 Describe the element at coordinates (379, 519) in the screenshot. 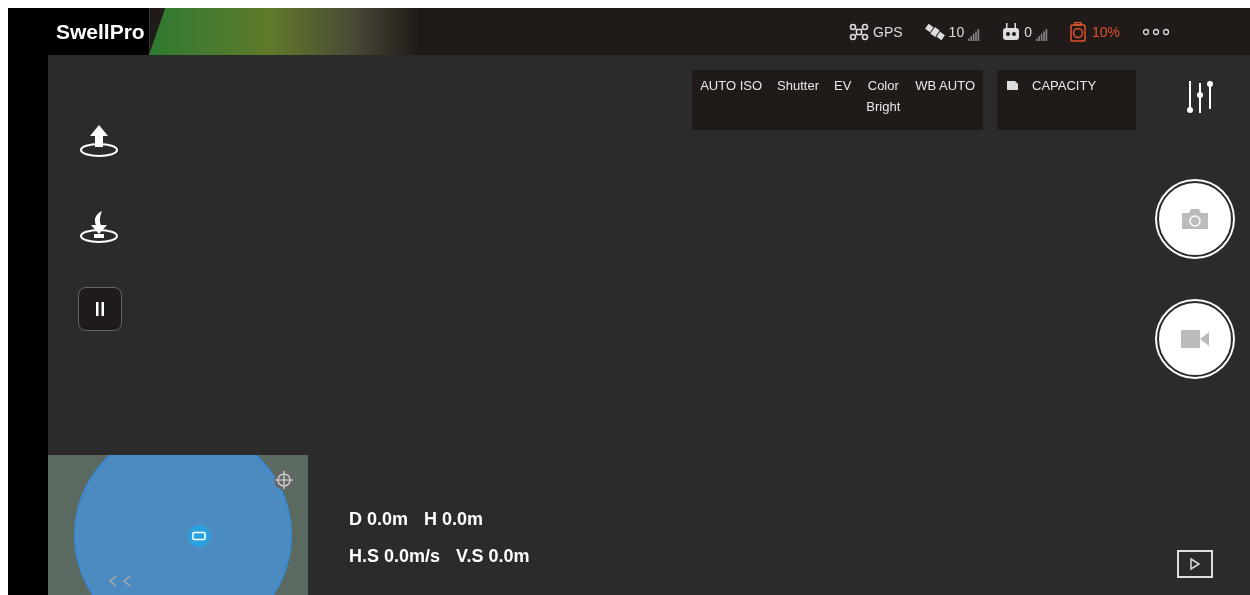

I see `telemetry-reading: D 0.0m` at that location.